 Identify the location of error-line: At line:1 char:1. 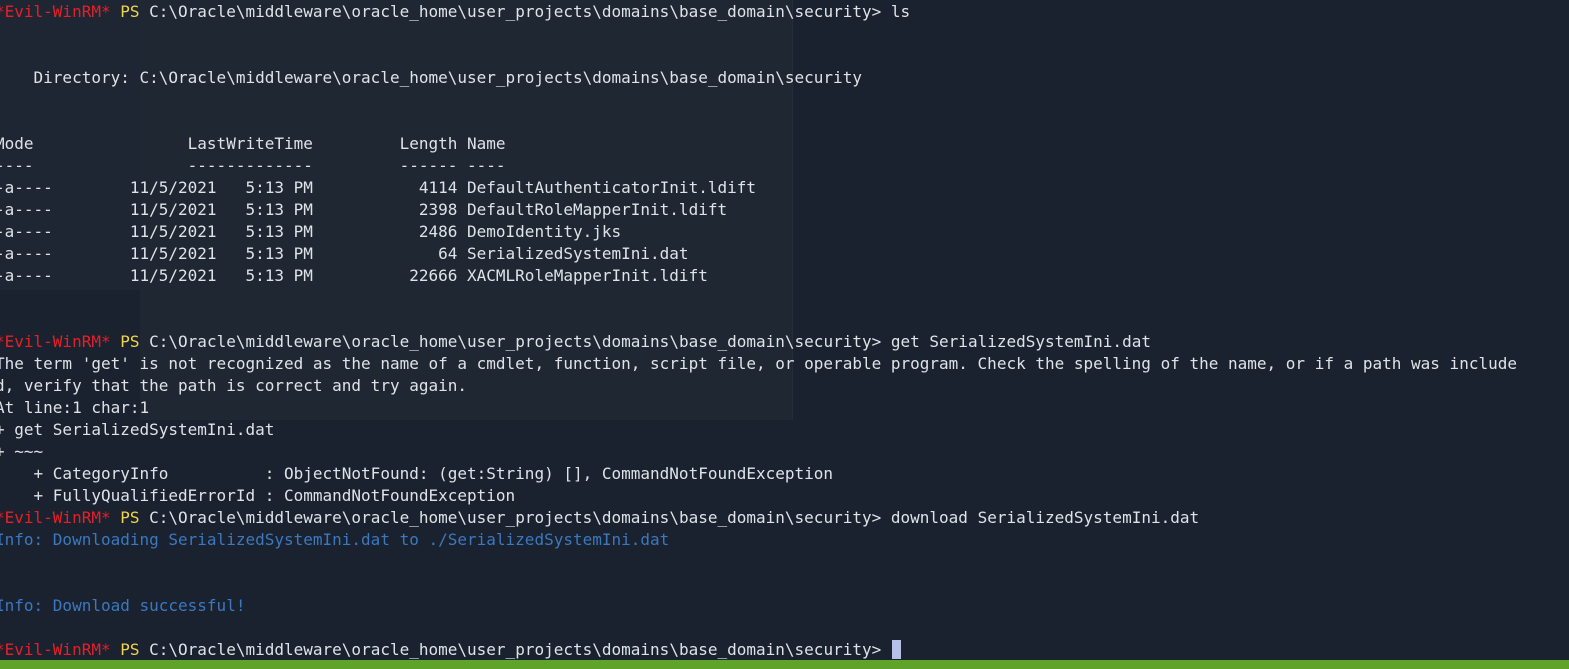
(75, 407).